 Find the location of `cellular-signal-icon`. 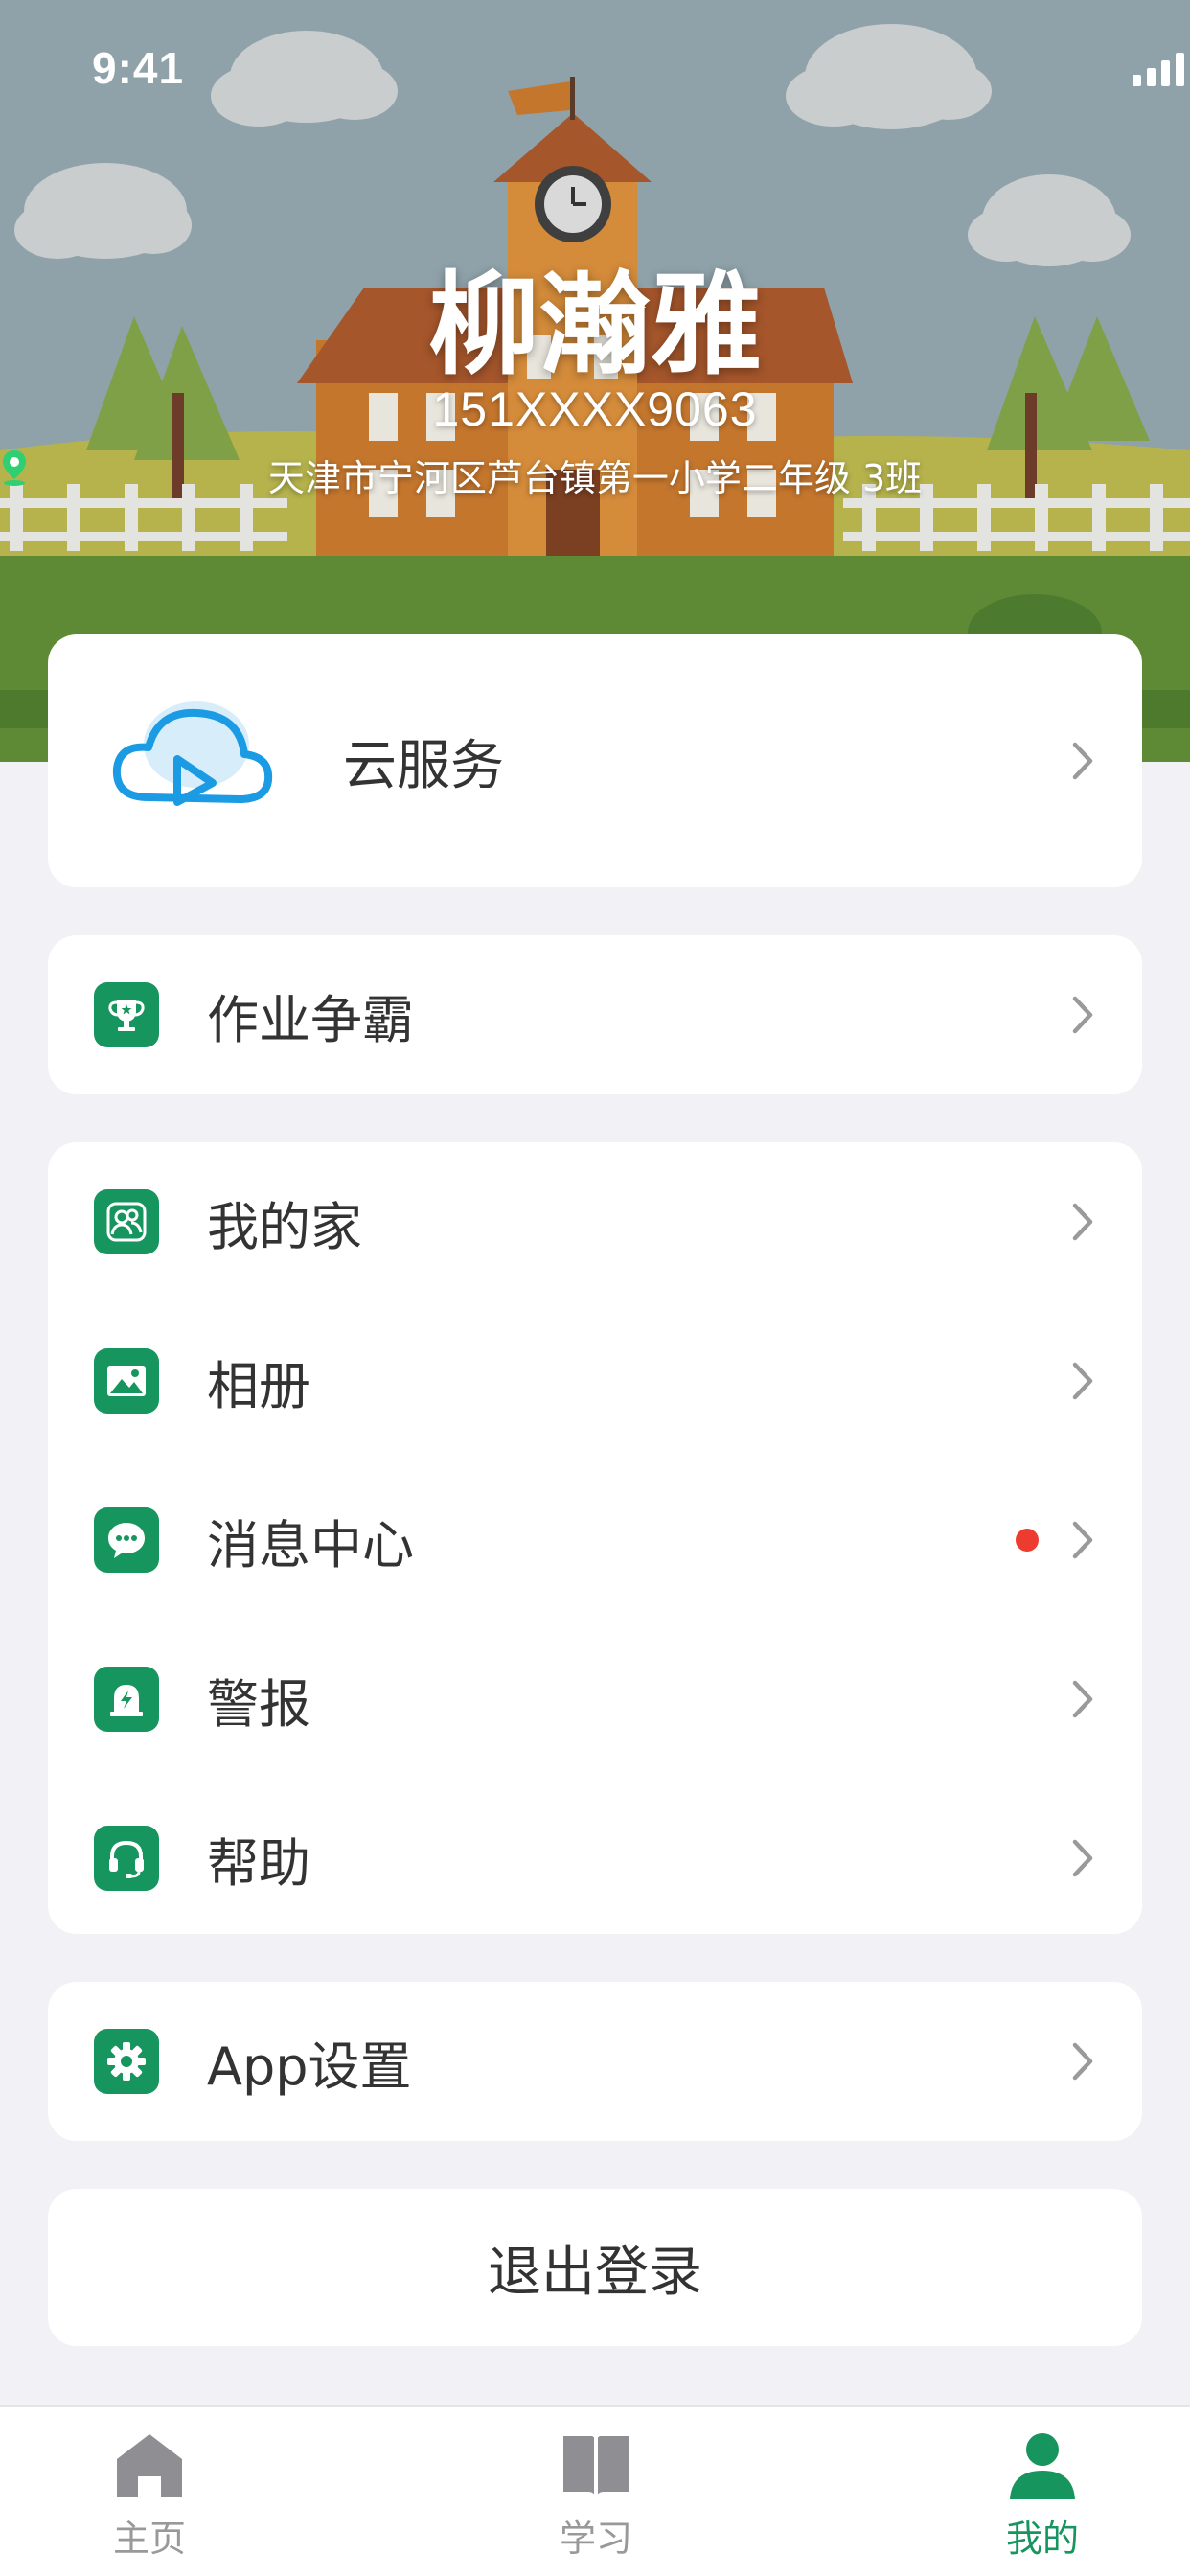

cellular-signal-icon is located at coordinates (1159, 69).